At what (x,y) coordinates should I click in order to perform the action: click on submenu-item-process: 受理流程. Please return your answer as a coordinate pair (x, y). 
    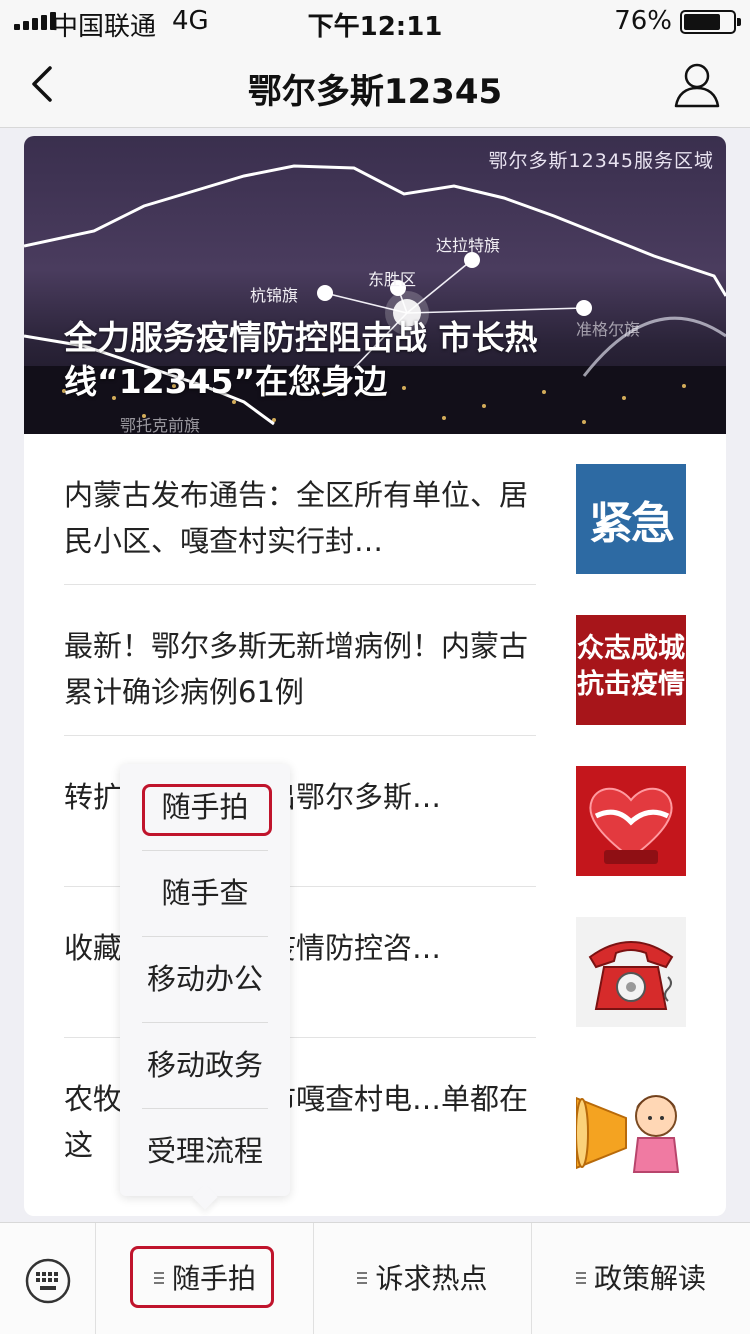
    Looking at the image, I should click on (205, 1151).